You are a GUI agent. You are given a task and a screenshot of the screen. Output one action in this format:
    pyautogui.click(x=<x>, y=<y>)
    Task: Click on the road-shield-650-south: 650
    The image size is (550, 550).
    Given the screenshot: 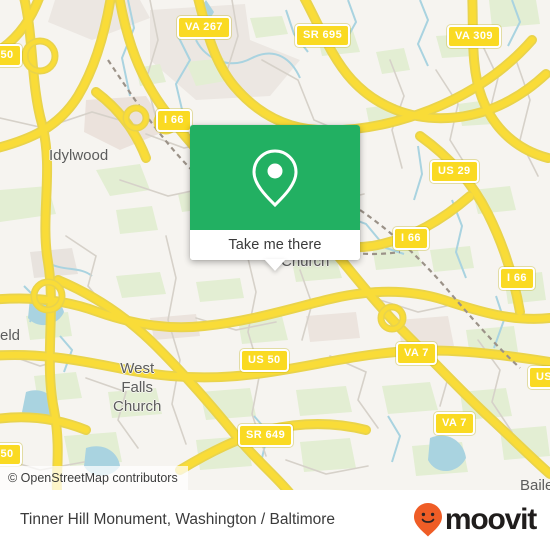 What is the action you would take?
    pyautogui.click(x=11, y=454)
    